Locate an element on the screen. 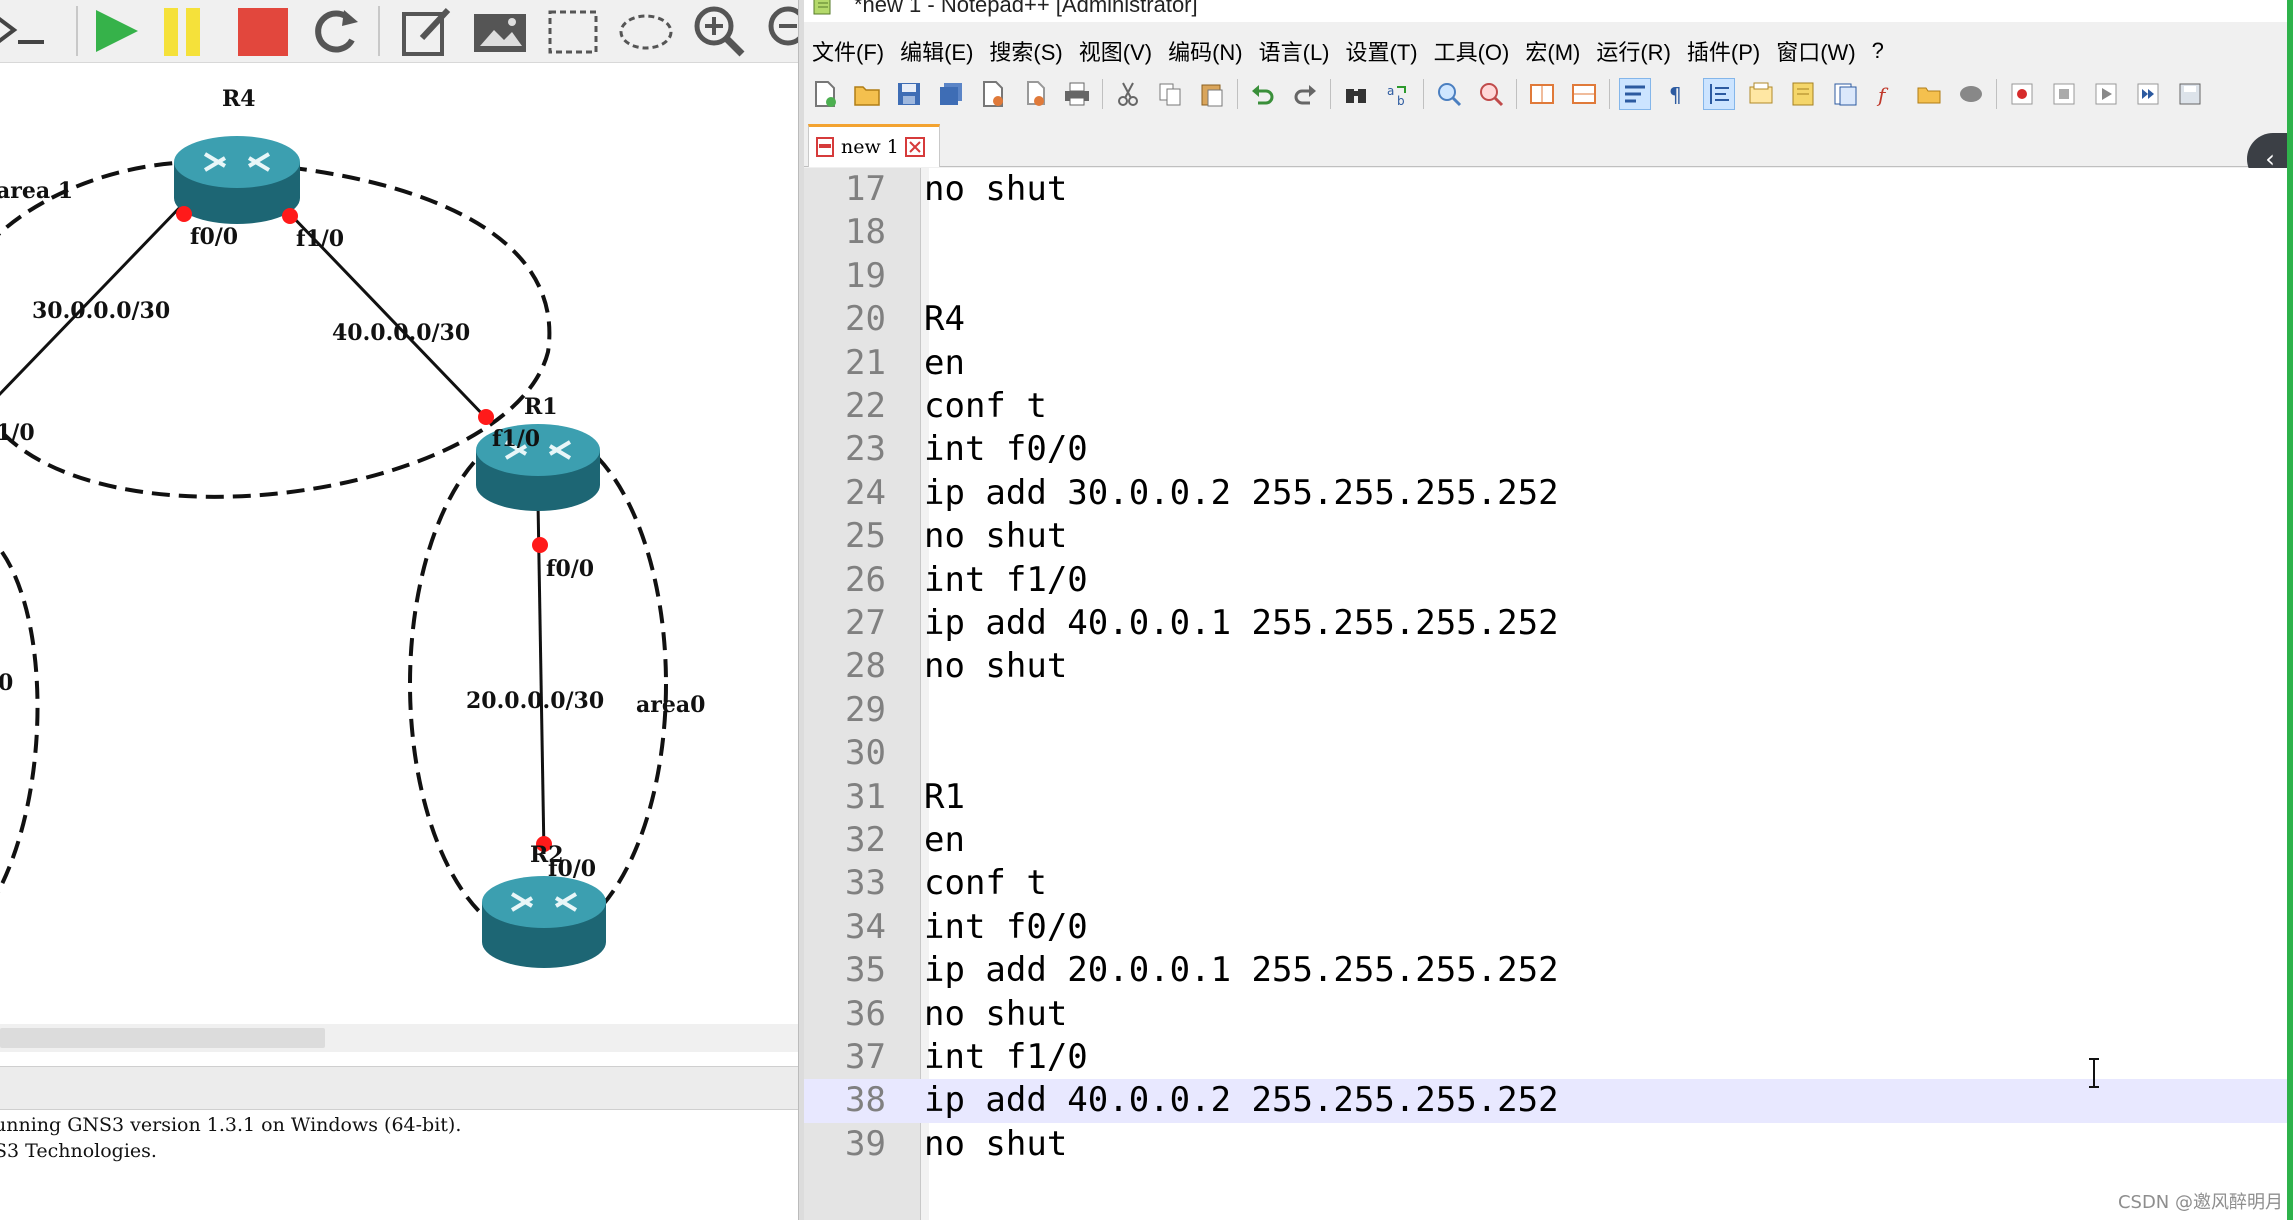  rectangle-icon is located at coordinates (574, 31).